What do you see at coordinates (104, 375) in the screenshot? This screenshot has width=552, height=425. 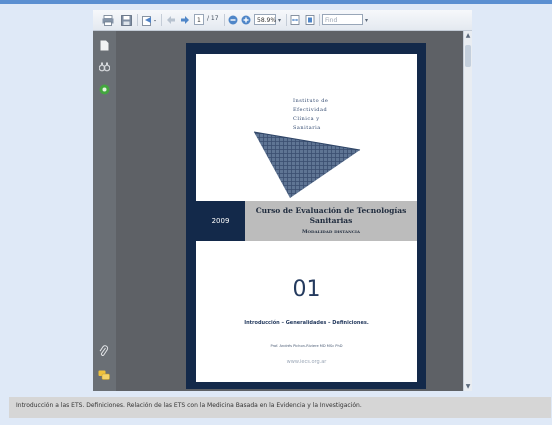 I see `comments-icon` at bounding box center [104, 375].